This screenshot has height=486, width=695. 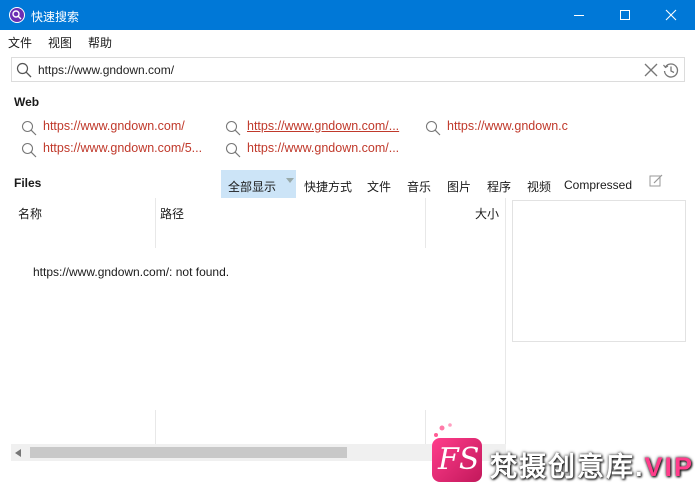 What do you see at coordinates (457, 460) in the screenshot?
I see `watermark-logo: FS` at bounding box center [457, 460].